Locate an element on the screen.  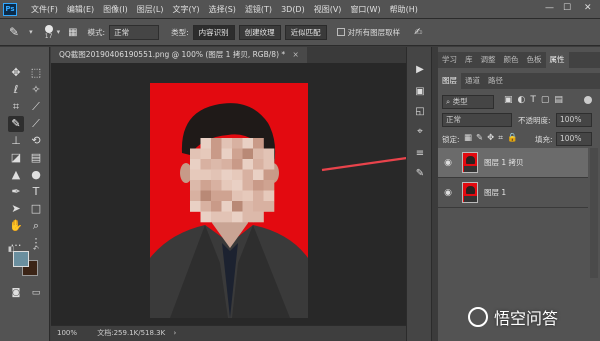
create-texture-button: 创建纹理 is located at coordinates (259, 32).